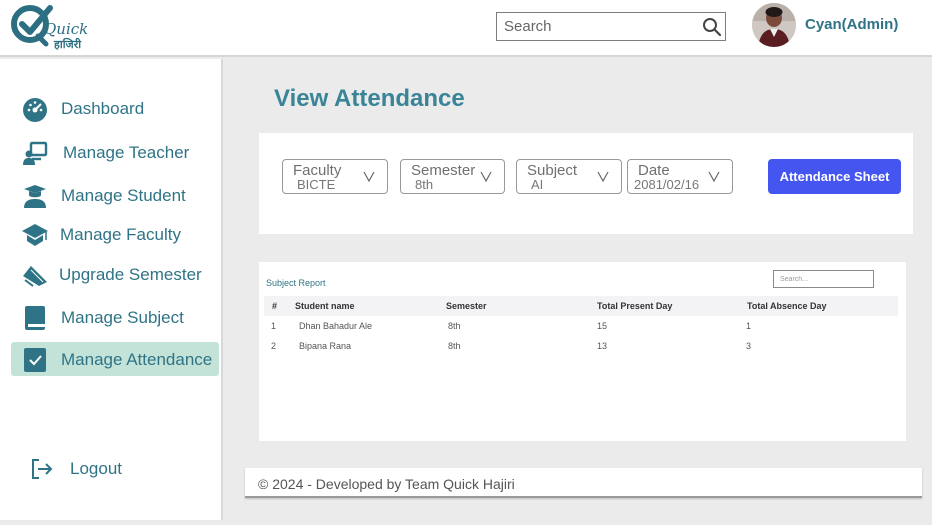 The image size is (932, 525). I want to click on top-header: Quick हाजिरी Cyan(Admin), so click(466, 28).